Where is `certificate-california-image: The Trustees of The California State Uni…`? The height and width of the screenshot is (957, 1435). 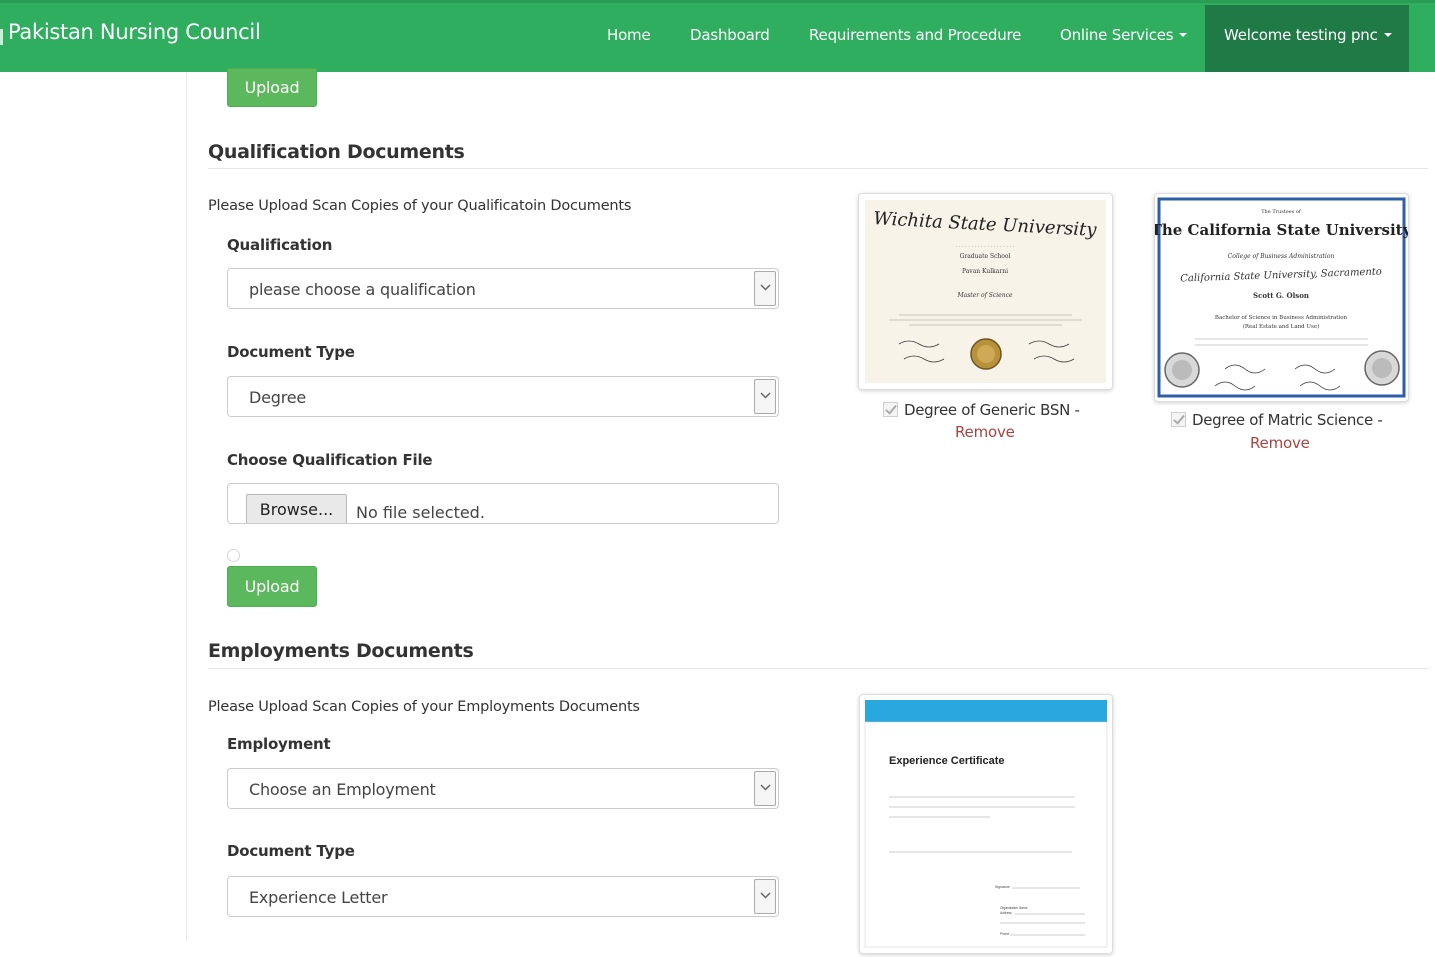
certificate-california-image: The Trustees of The California State Uni… is located at coordinates (1282, 297).